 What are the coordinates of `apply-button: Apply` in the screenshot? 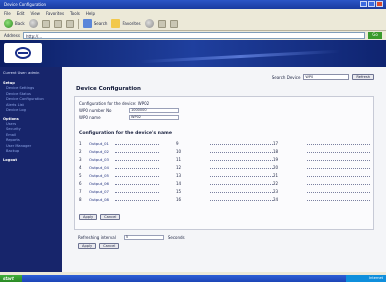 It's located at (88, 217).